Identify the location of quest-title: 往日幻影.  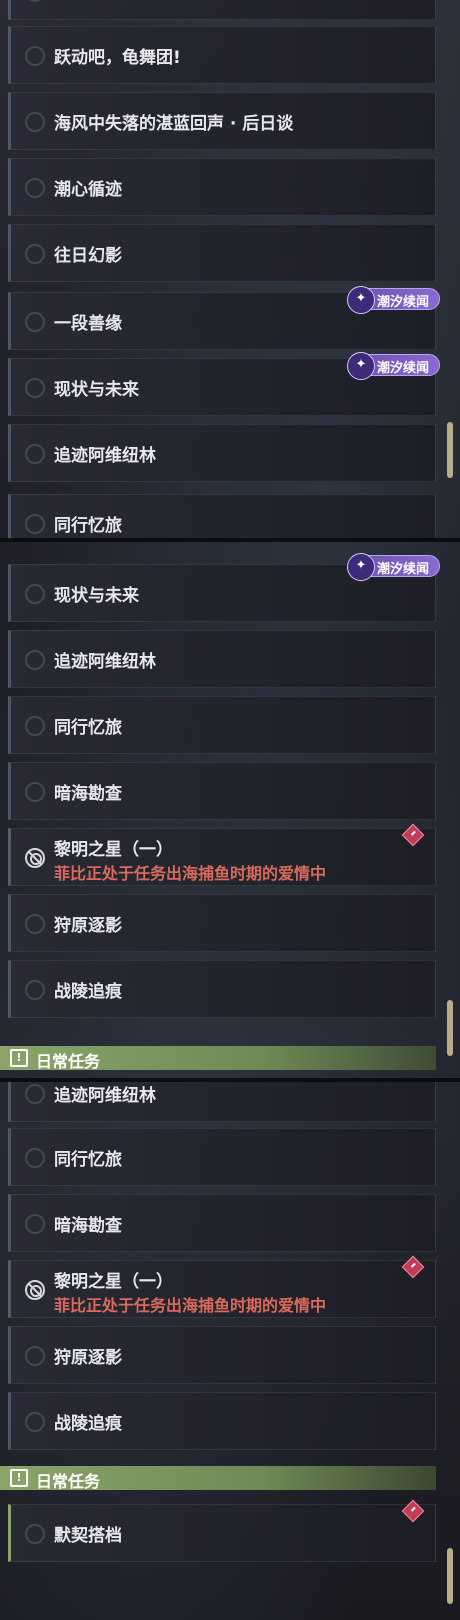
(88, 256).